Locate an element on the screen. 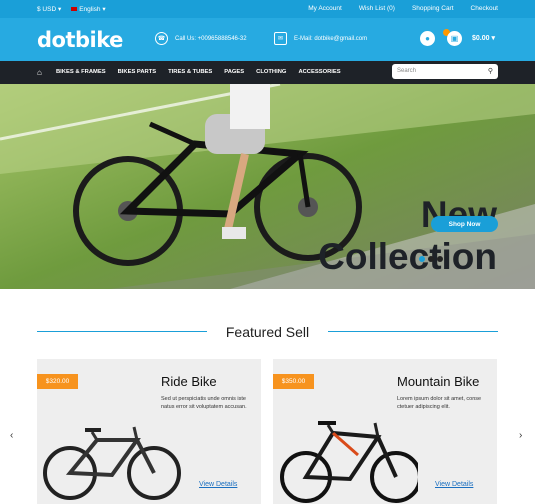 The width and height of the screenshot is (535, 504). wish-list-link: Wish List (0) is located at coordinates (377, 8).